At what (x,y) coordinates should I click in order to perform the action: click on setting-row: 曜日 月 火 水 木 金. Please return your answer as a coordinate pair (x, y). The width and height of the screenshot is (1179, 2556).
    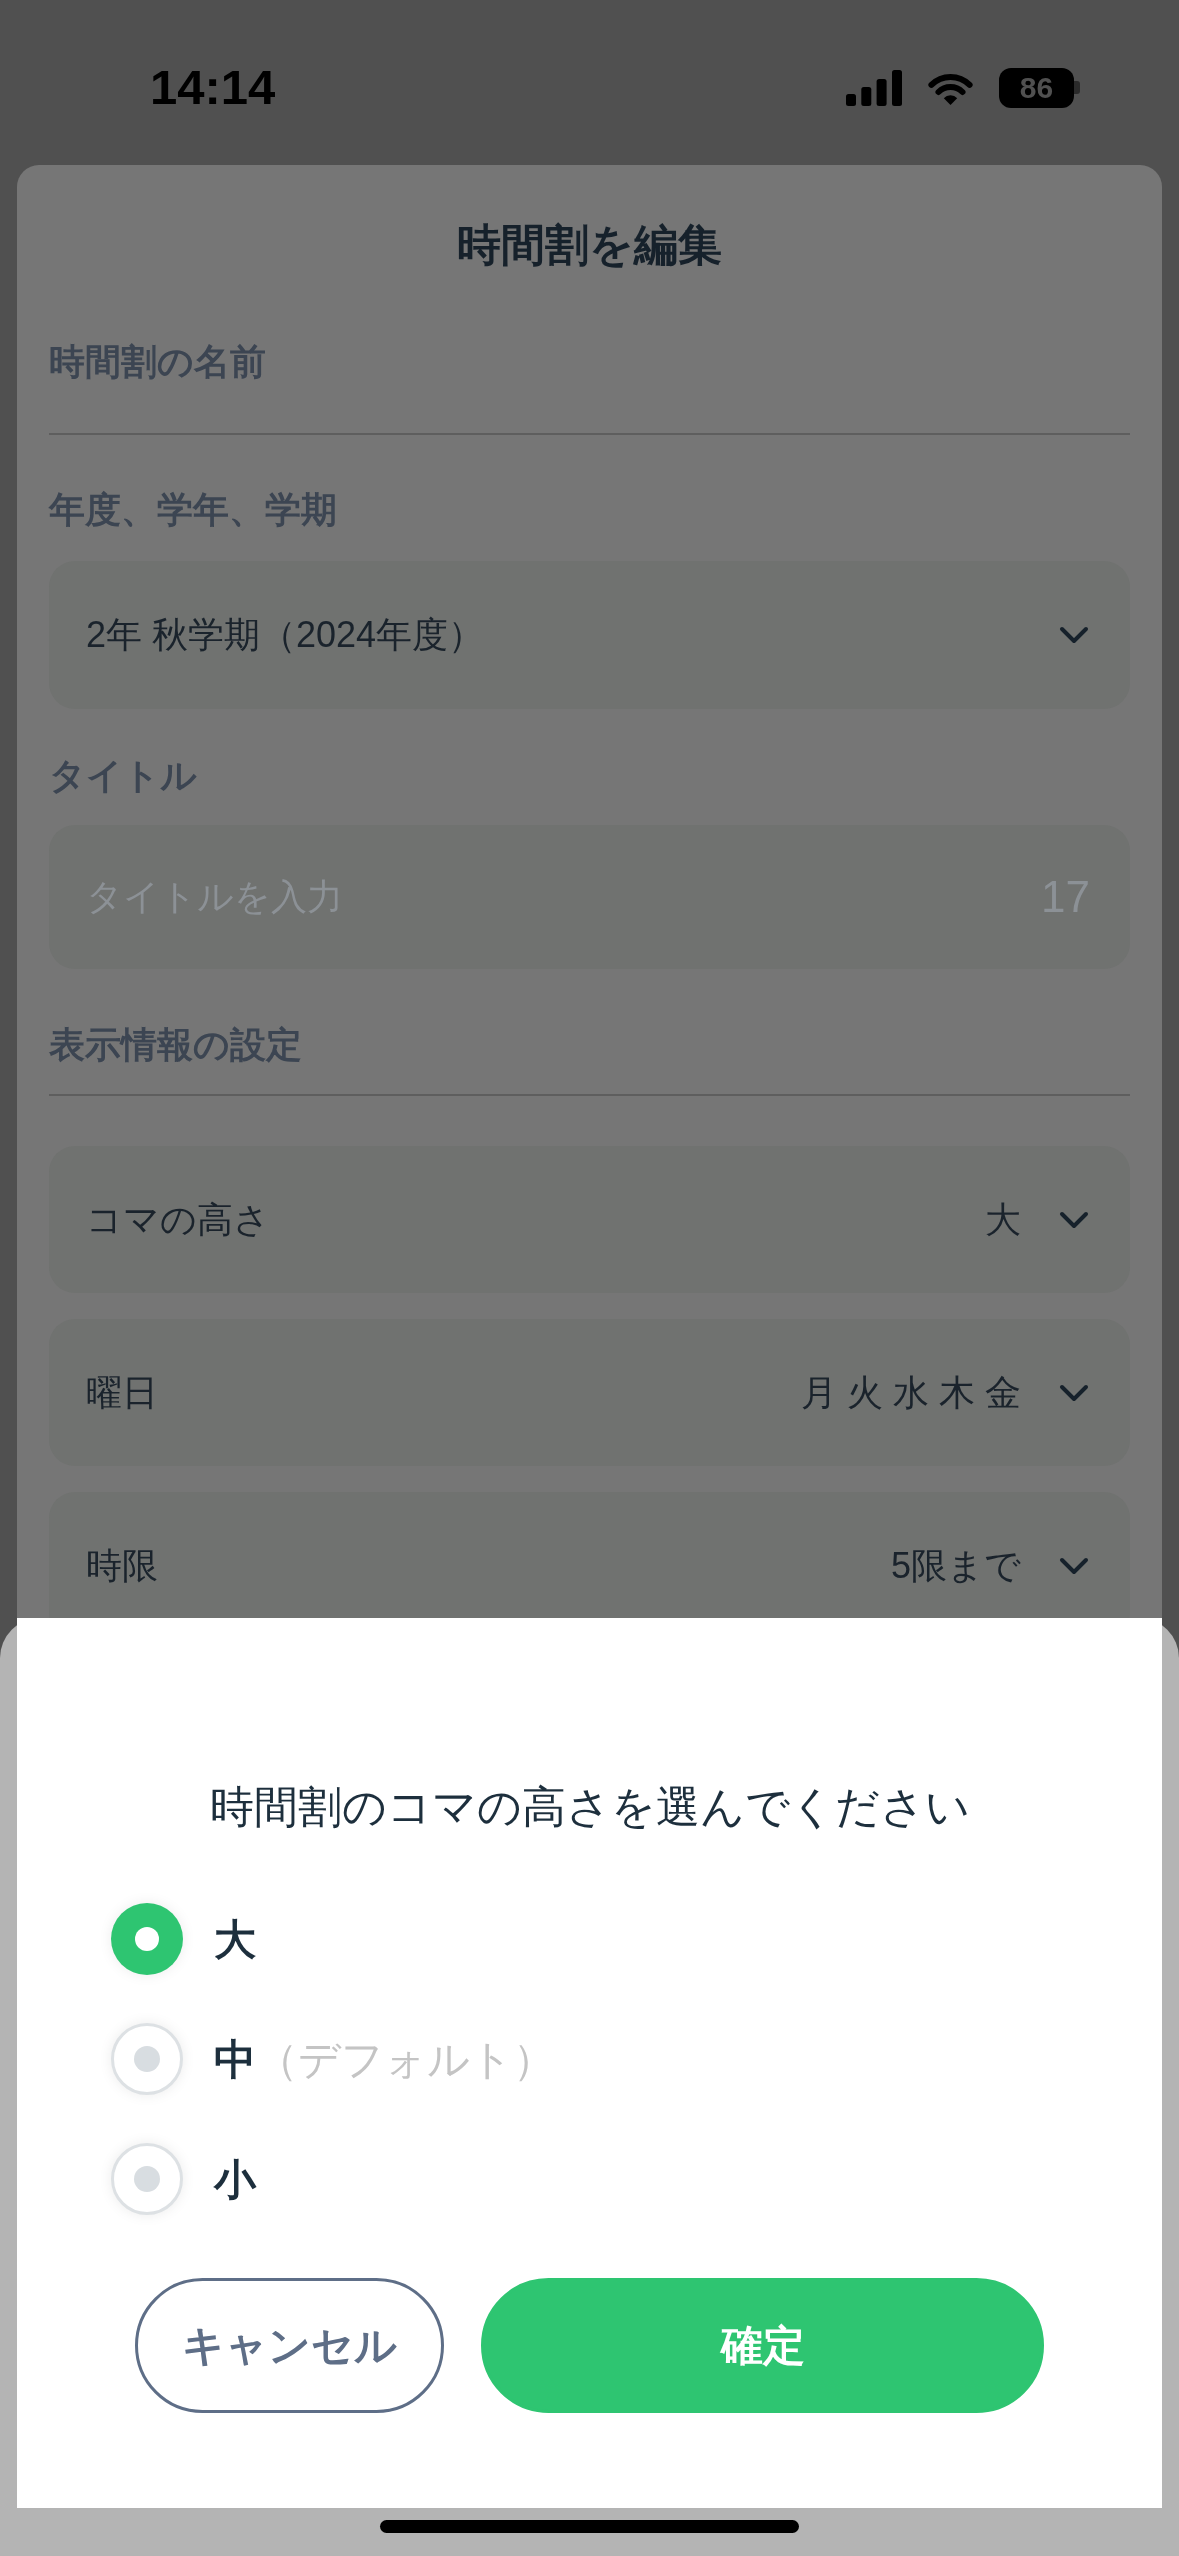
    Looking at the image, I should click on (589, 1392).